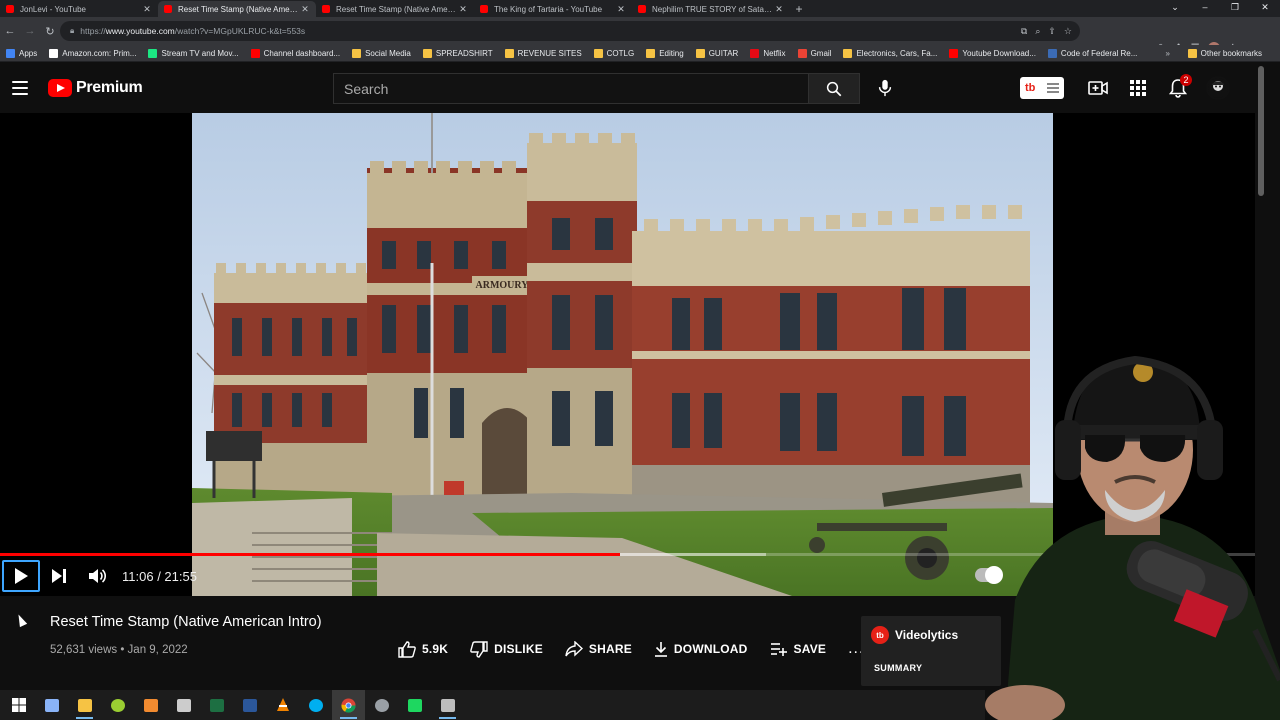  What do you see at coordinates (21, 53) in the screenshot?
I see `bookmark-apps: Apps` at bounding box center [21, 53].